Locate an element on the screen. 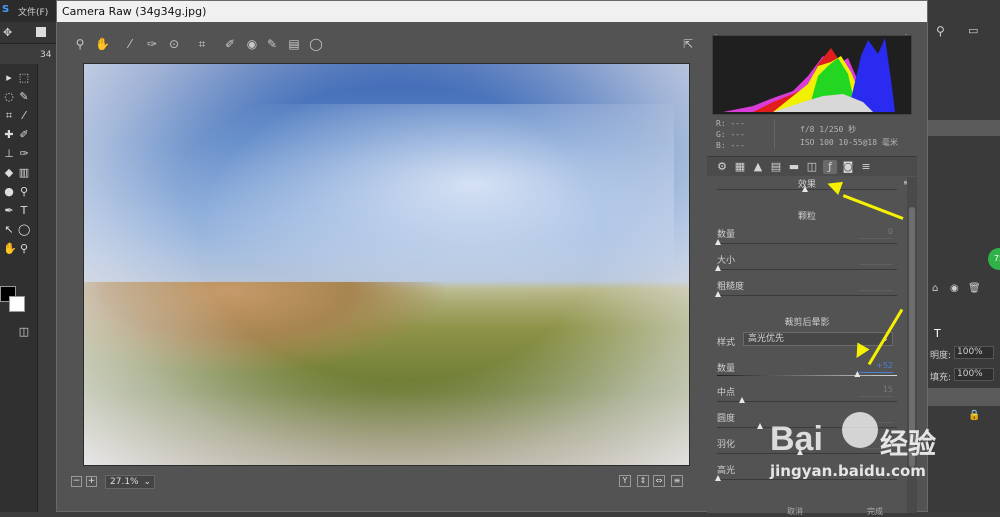 This screenshot has width=1000, height=517. style-select: 高光优先⌄ is located at coordinates (818, 339).